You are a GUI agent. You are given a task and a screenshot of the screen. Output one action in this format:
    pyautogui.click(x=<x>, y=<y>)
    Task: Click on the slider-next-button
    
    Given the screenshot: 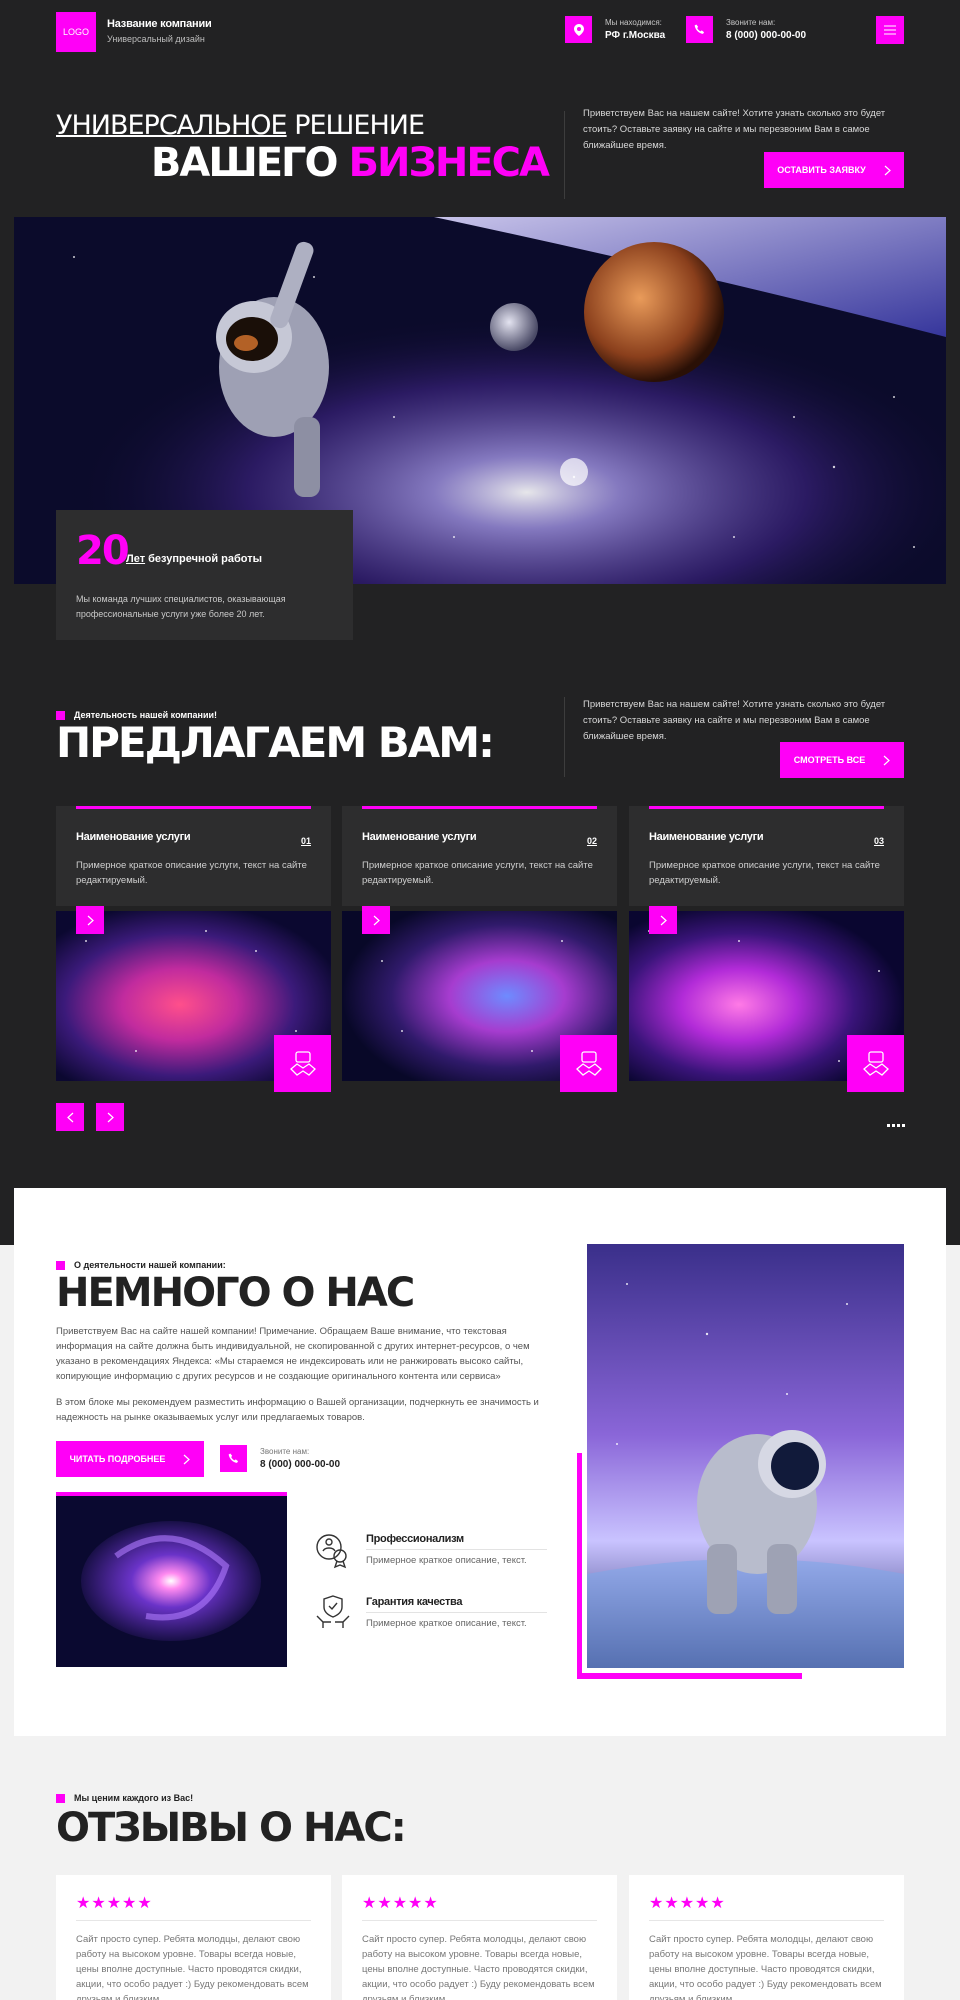 What is the action you would take?
    pyautogui.click(x=110, y=1117)
    